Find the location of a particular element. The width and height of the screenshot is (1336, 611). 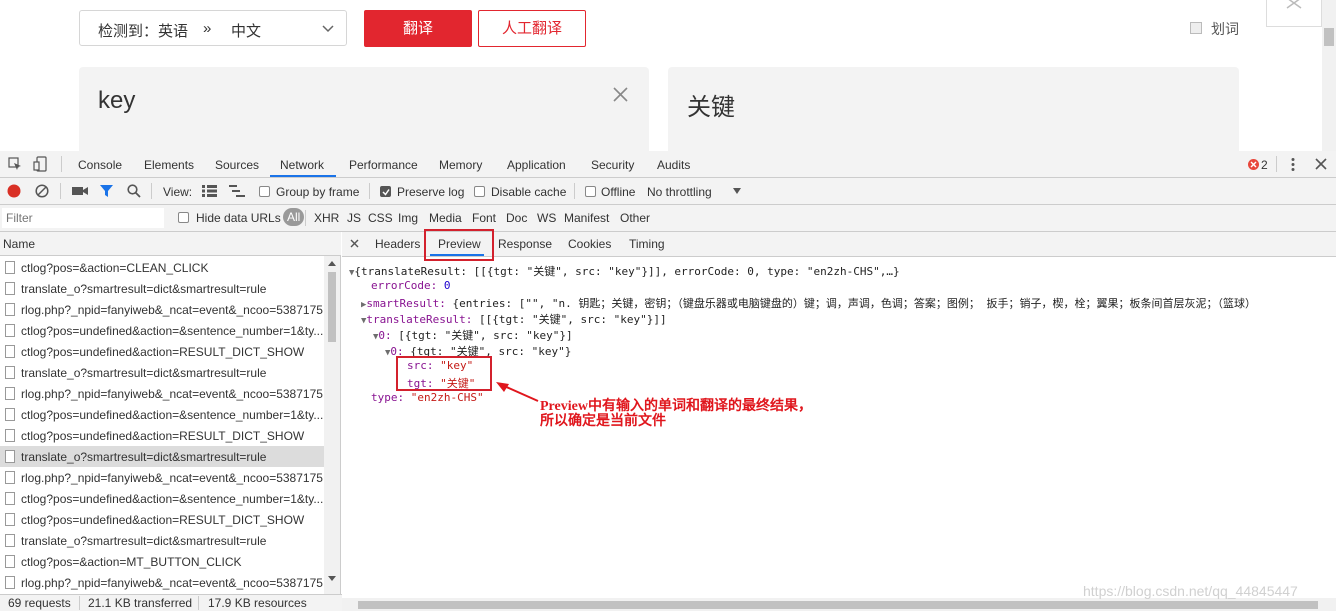

inspect-element-icon is located at coordinates (15, 164).